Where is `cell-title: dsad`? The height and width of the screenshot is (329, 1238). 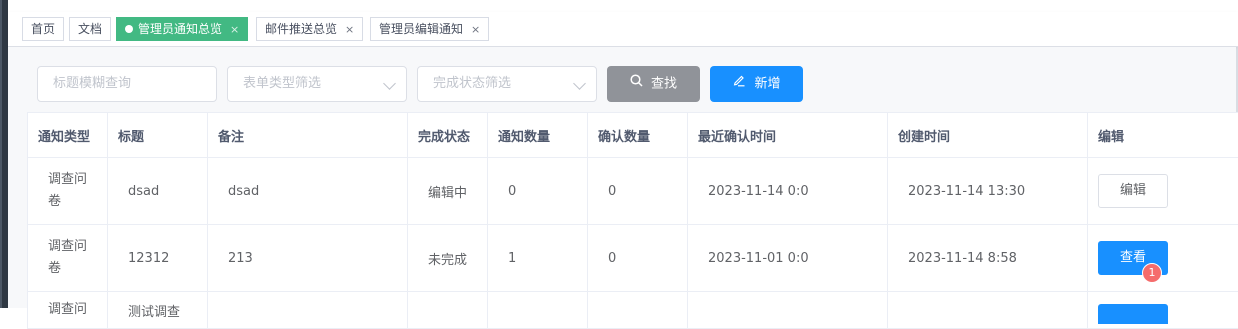 cell-title: dsad is located at coordinates (158, 191).